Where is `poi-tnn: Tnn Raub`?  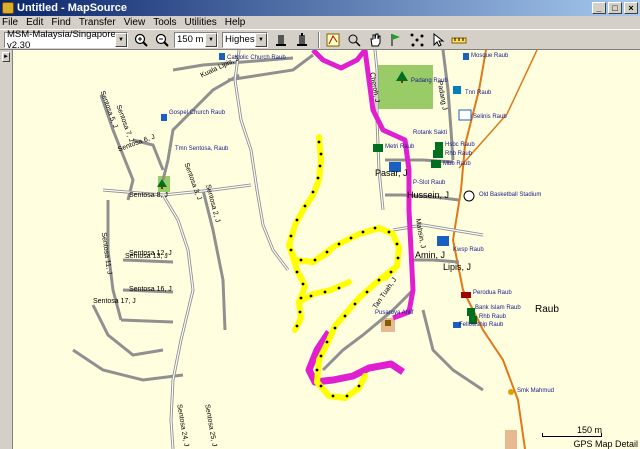
poi-tnn: Tnn Raub is located at coordinates (478, 93).